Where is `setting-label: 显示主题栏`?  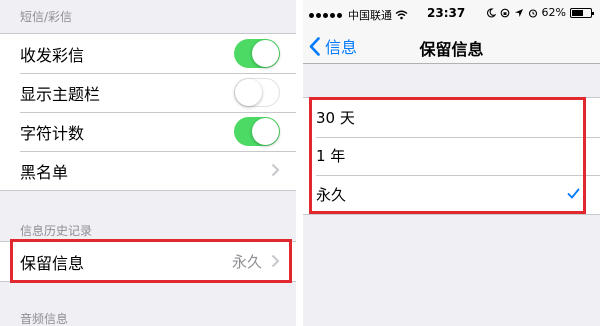 setting-label: 显示主题栏 is located at coordinates (60, 94).